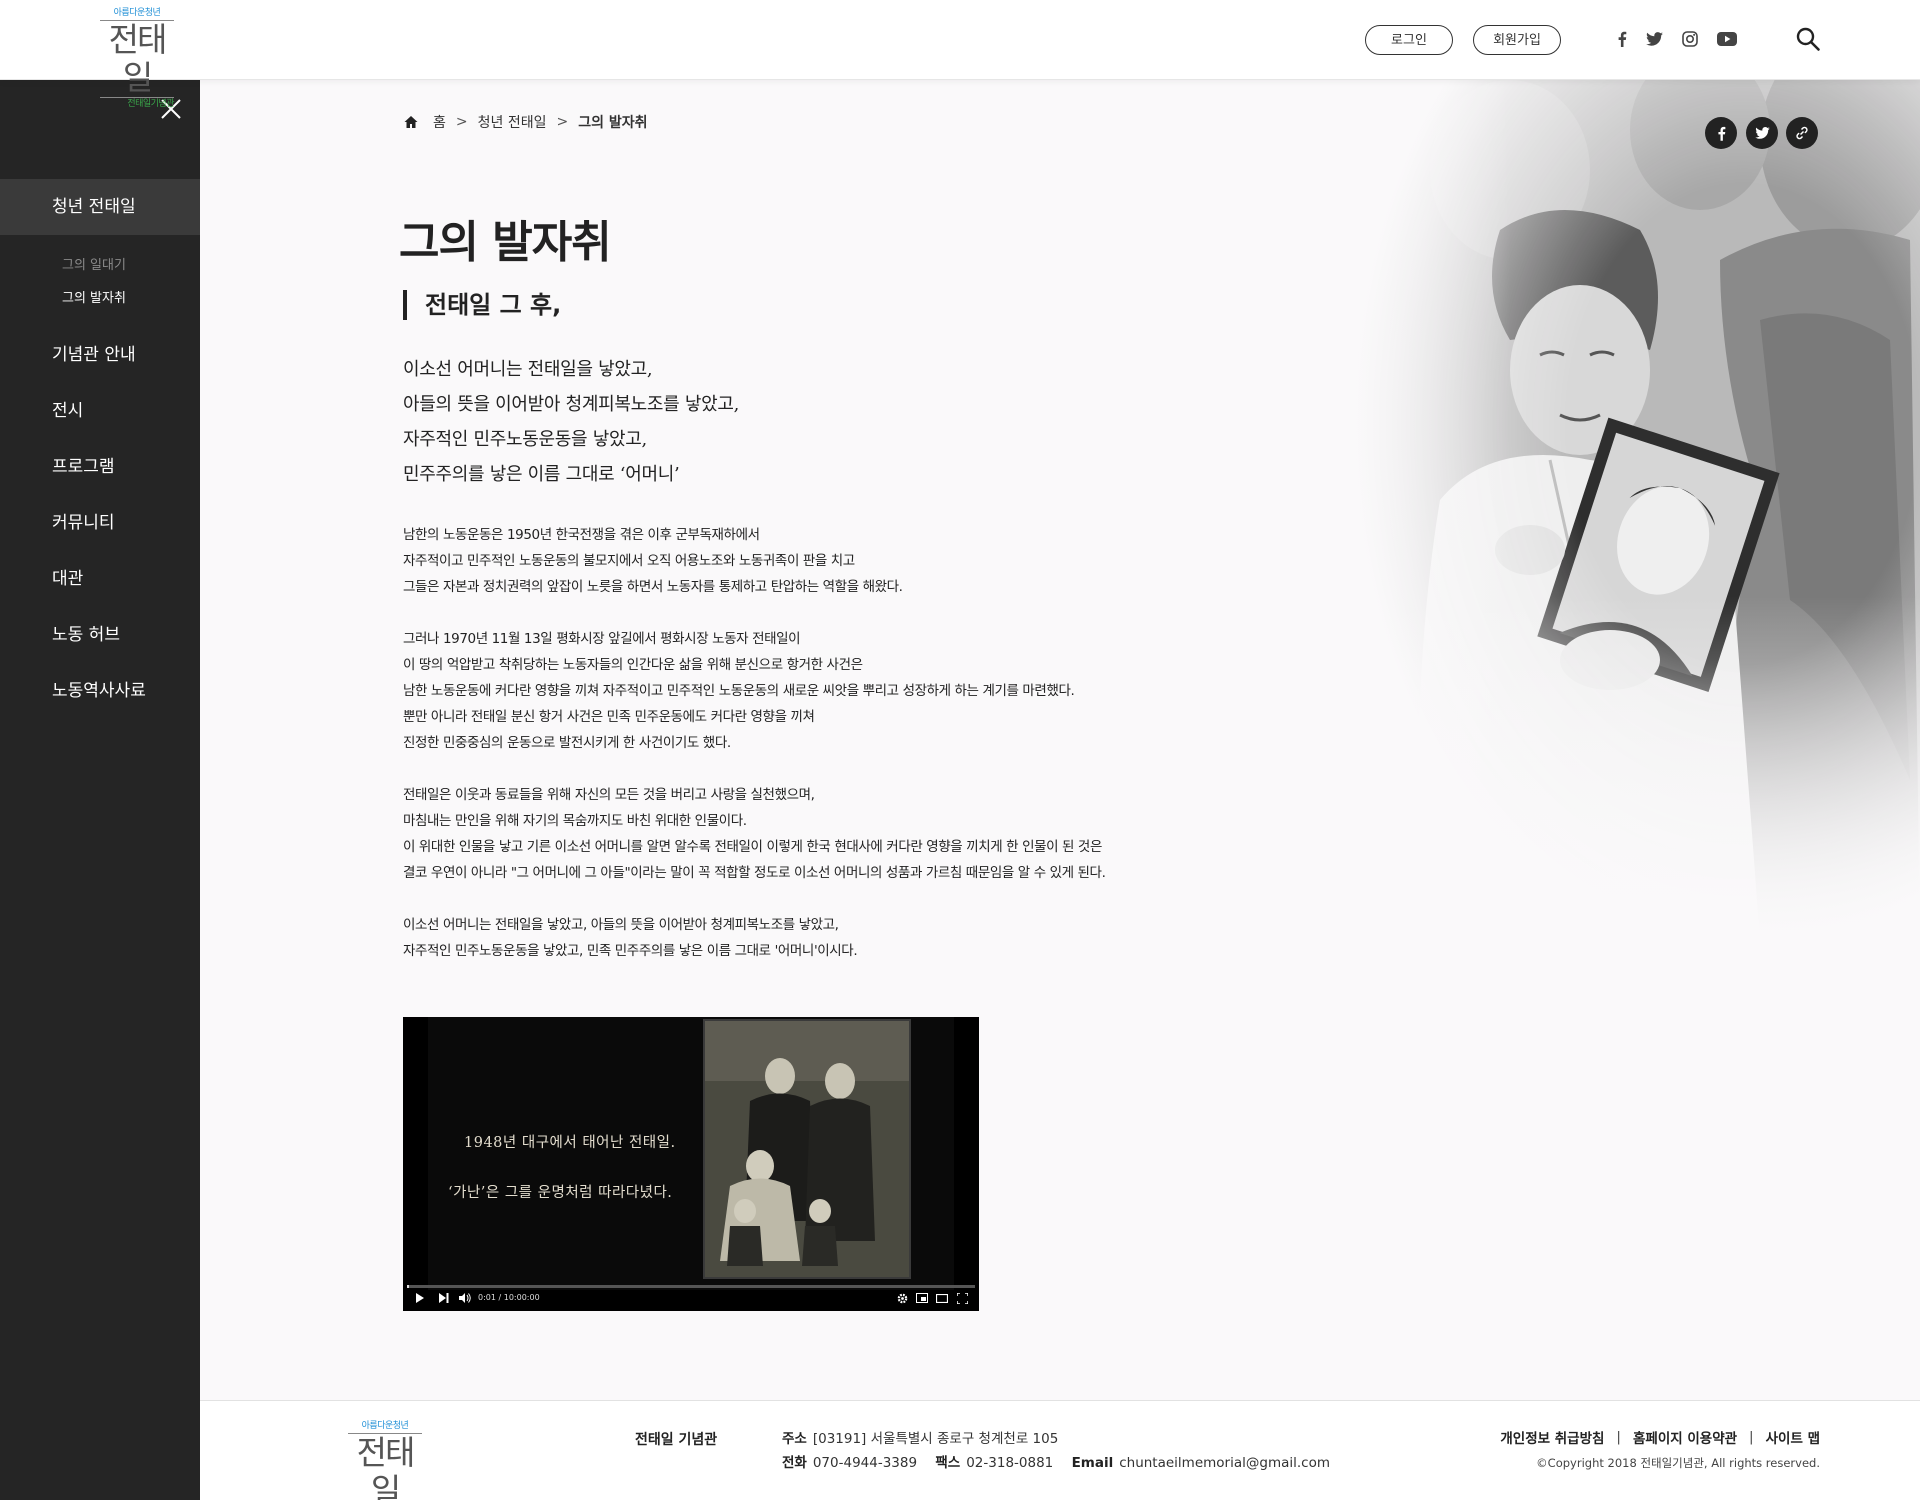  What do you see at coordinates (1224, 1463) in the screenshot?
I see `email-value: chuntaeilmemorial@gmail.com` at bounding box center [1224, 1463].